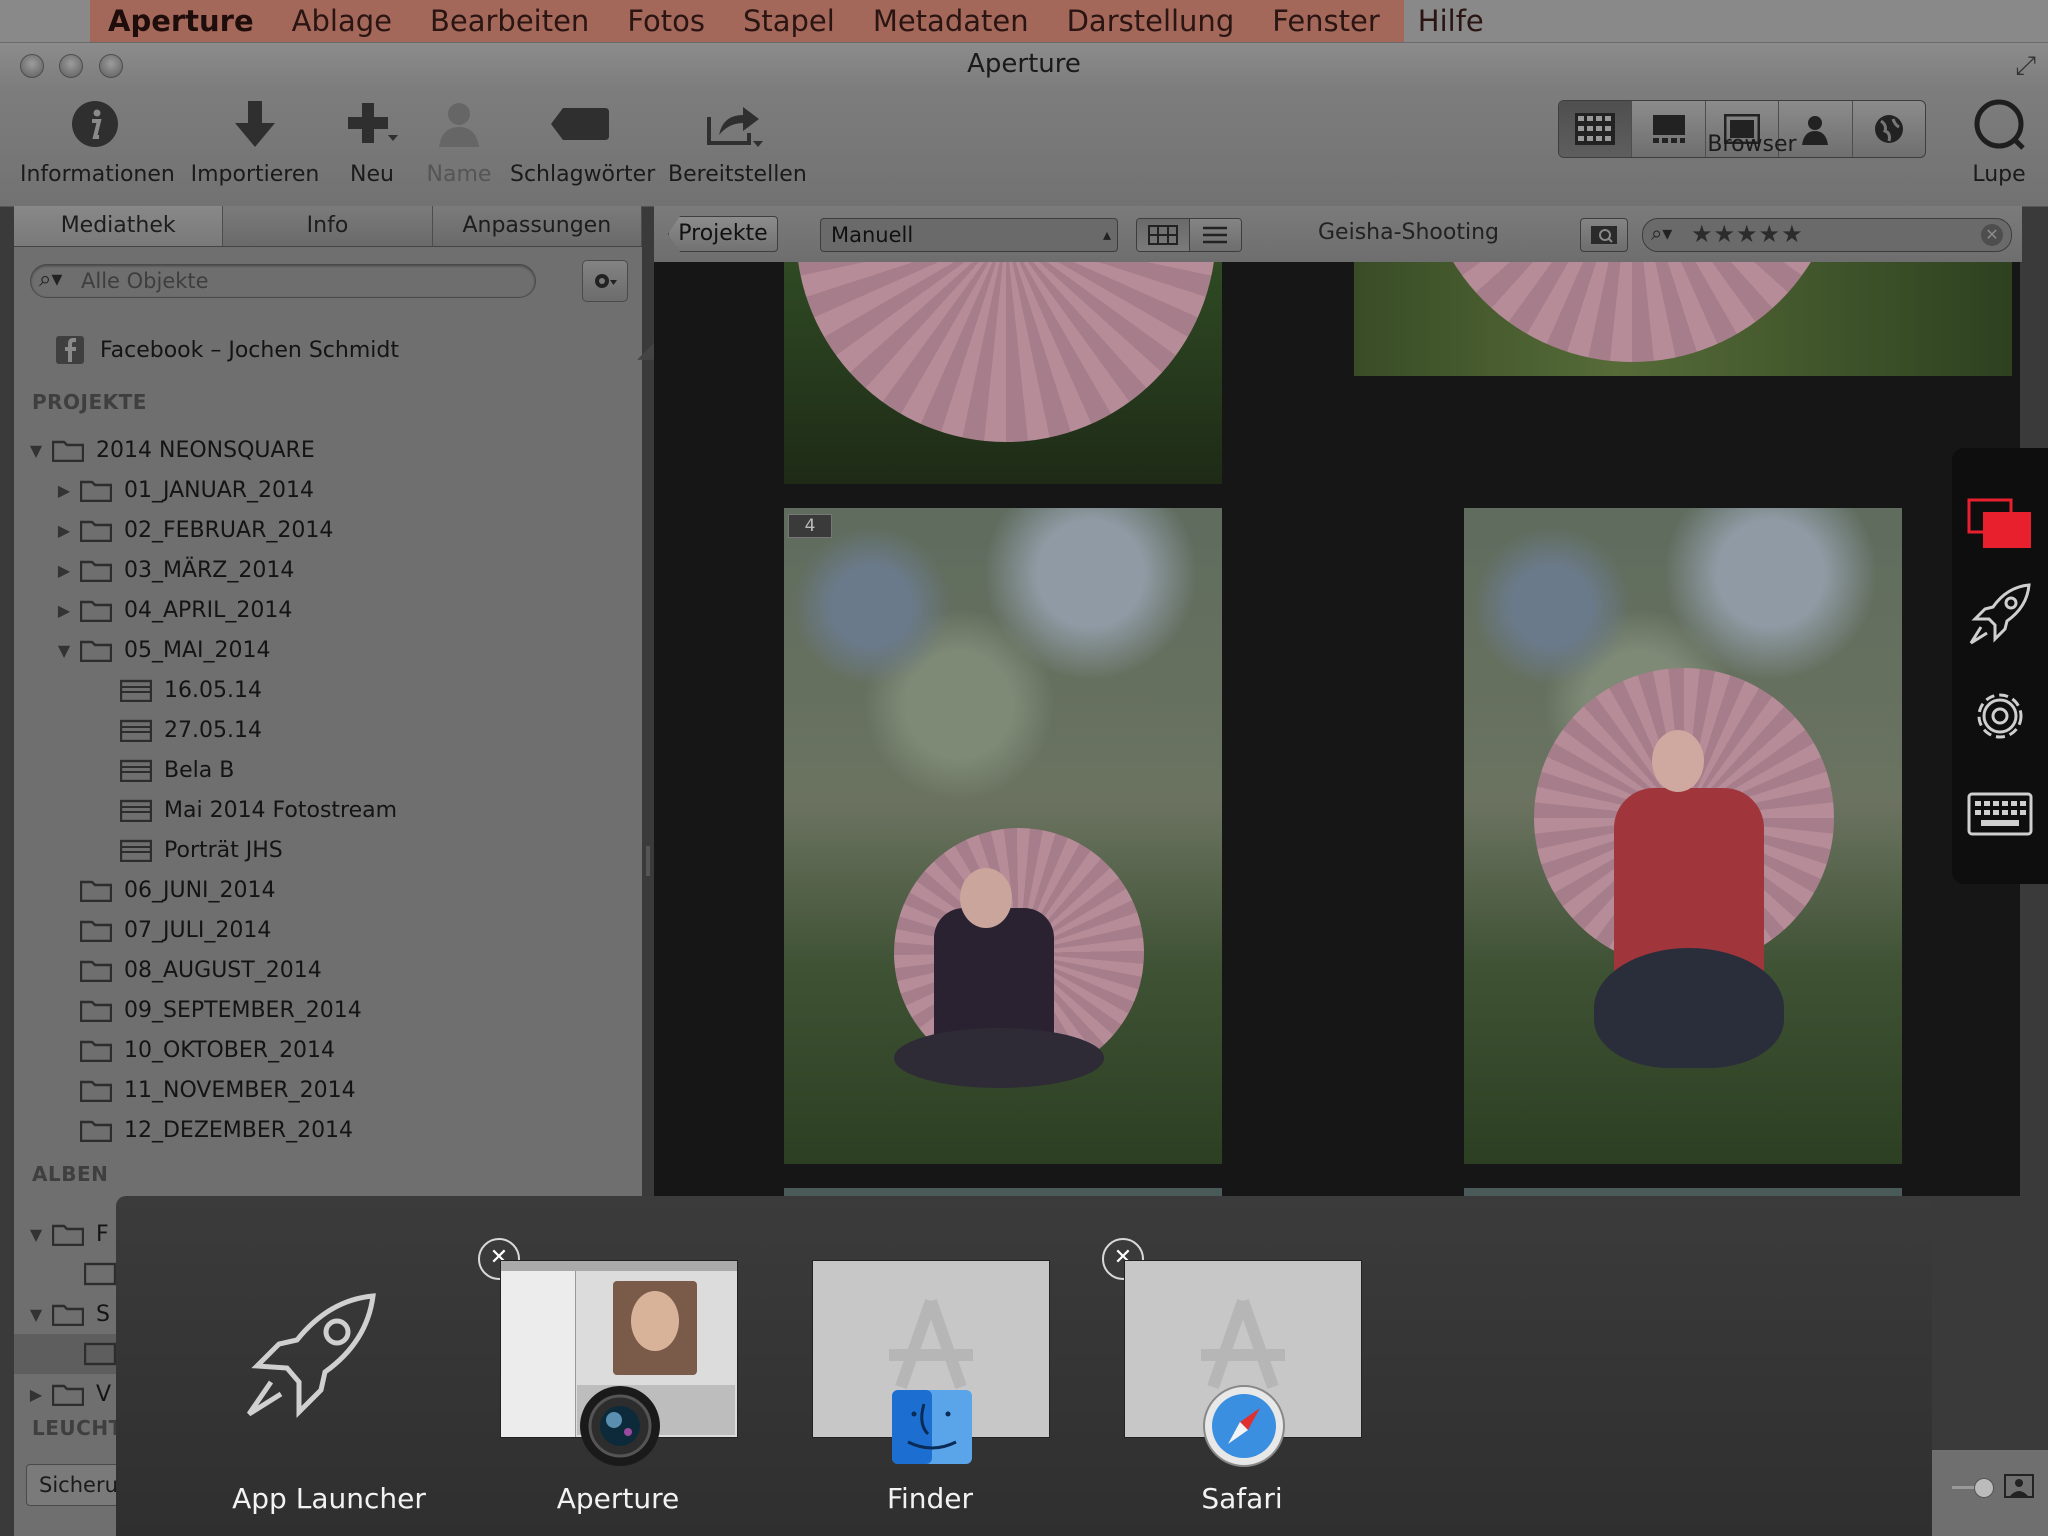 The image size is (2048, 1536). I want to click on sort-select: Manuell ▴▾, so click(969, 247).